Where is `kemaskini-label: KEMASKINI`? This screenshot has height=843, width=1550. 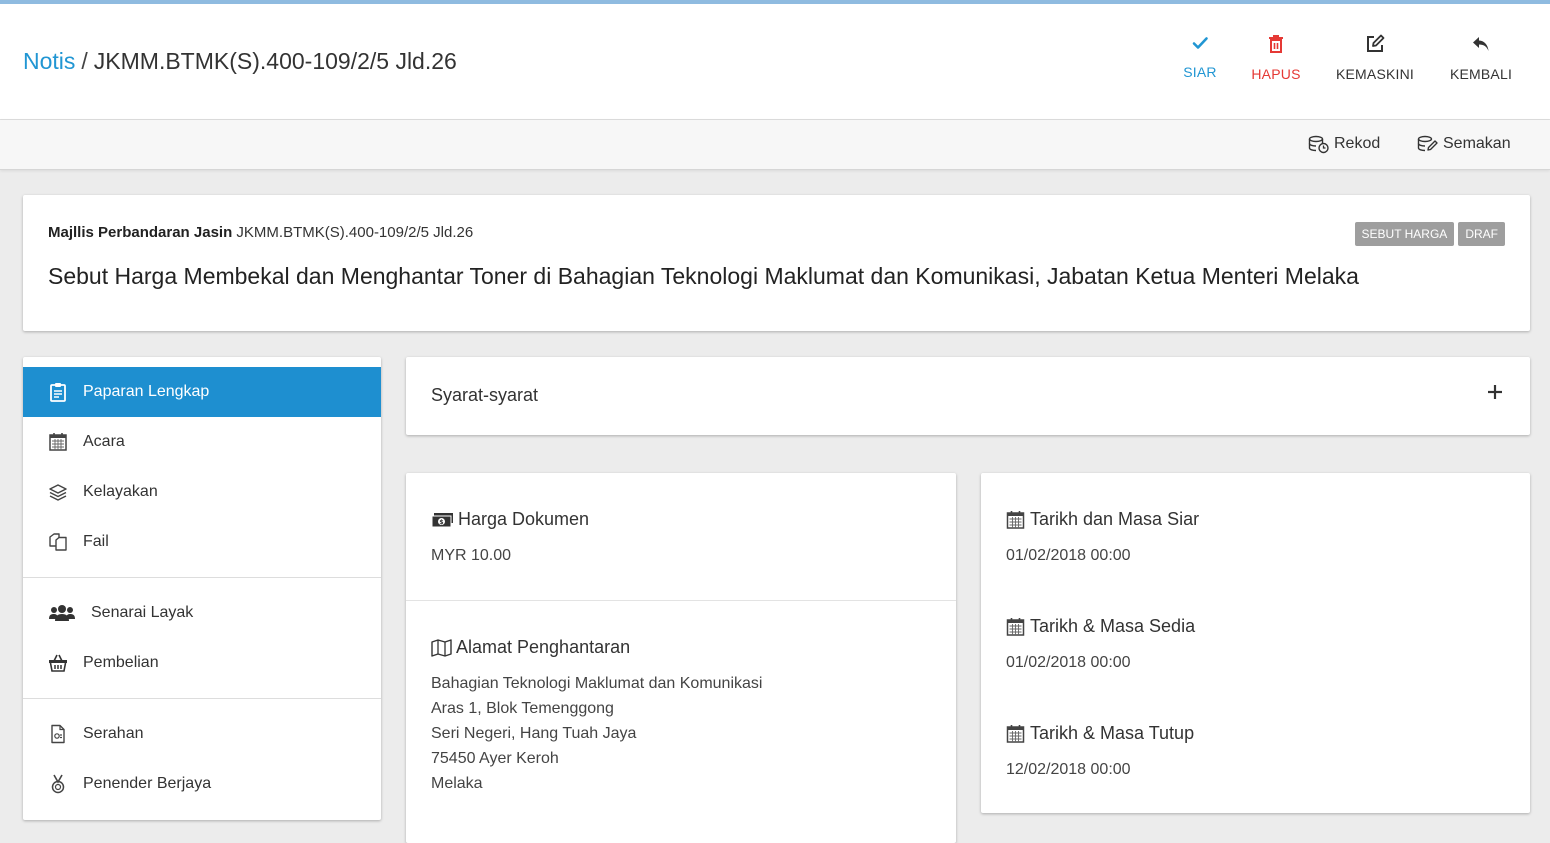
kemaskini-label: KEMASKINI is located at coordinates (1375, 74).